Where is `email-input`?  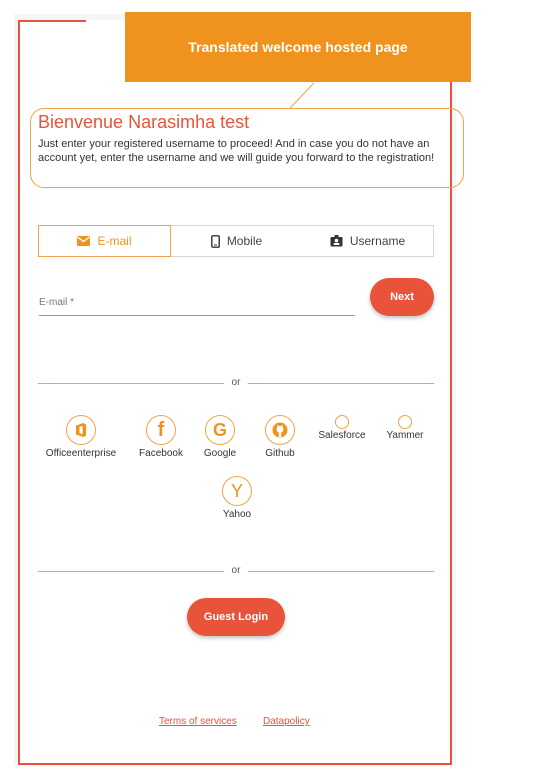
email-input is located at coordinates (197, 315).